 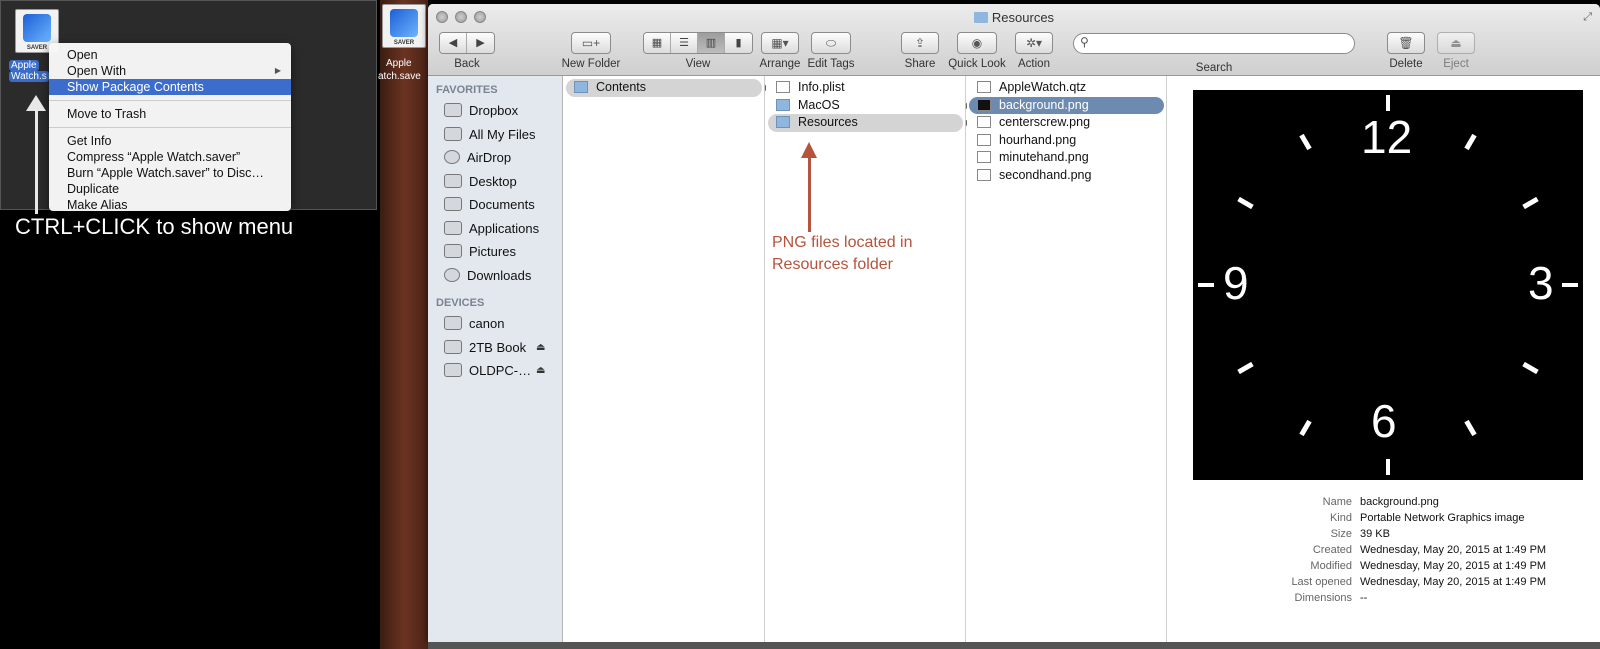 I want to click on trash-icon: 🗑, so click(x=1406, y=43).